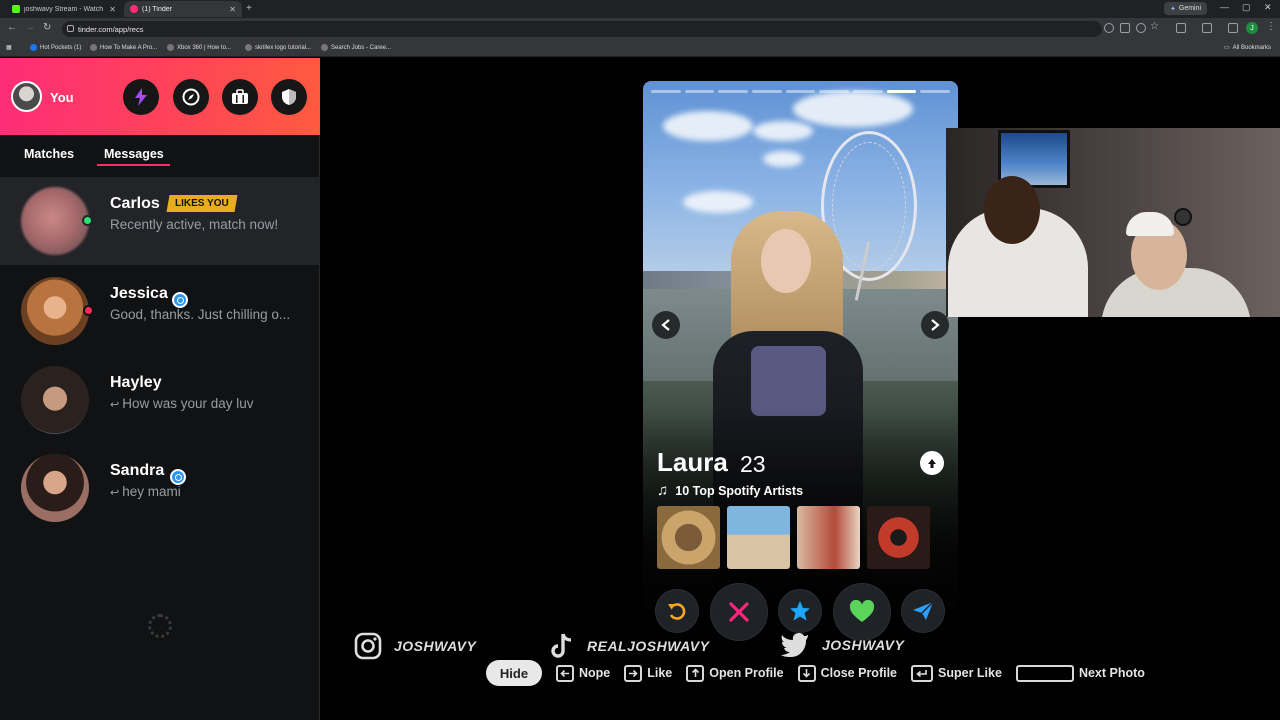  Describe the element at coordinates (1207, 28) in the screenshot. I see `side-panel-icon` at that location.